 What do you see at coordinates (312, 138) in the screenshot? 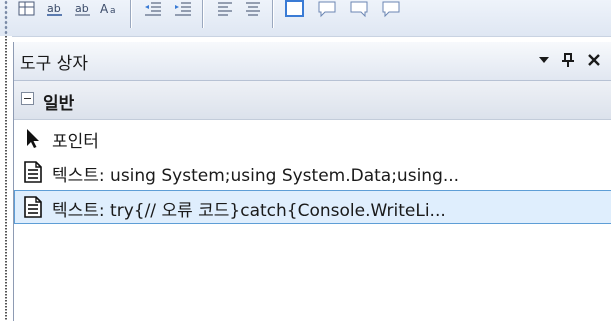
I see `toolbox-item-pointer: 포인터` at bounding box center [312, 138].